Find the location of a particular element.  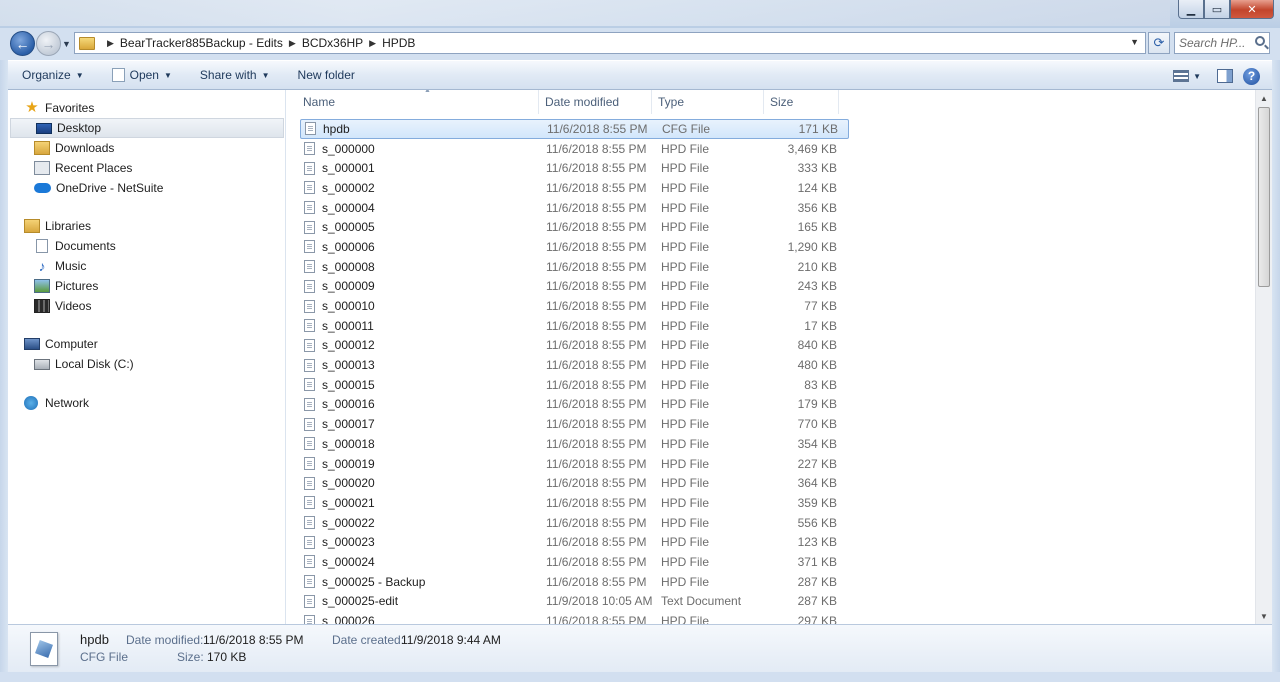

file-name-cell: s_000016 is located at coordinates (421, 404).